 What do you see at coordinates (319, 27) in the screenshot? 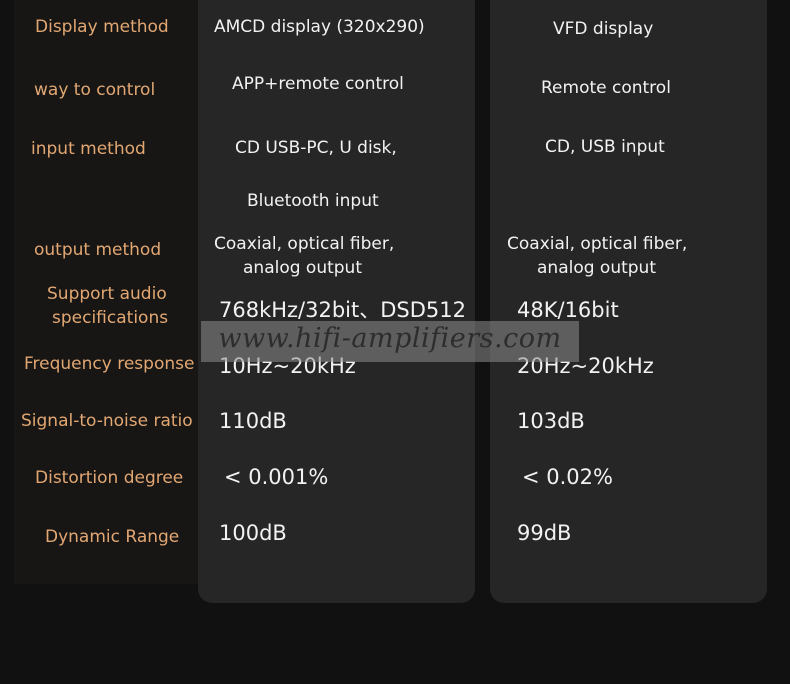
I see `a-display-method: AMCD display (320x290)` at bounding box center [319, 27].